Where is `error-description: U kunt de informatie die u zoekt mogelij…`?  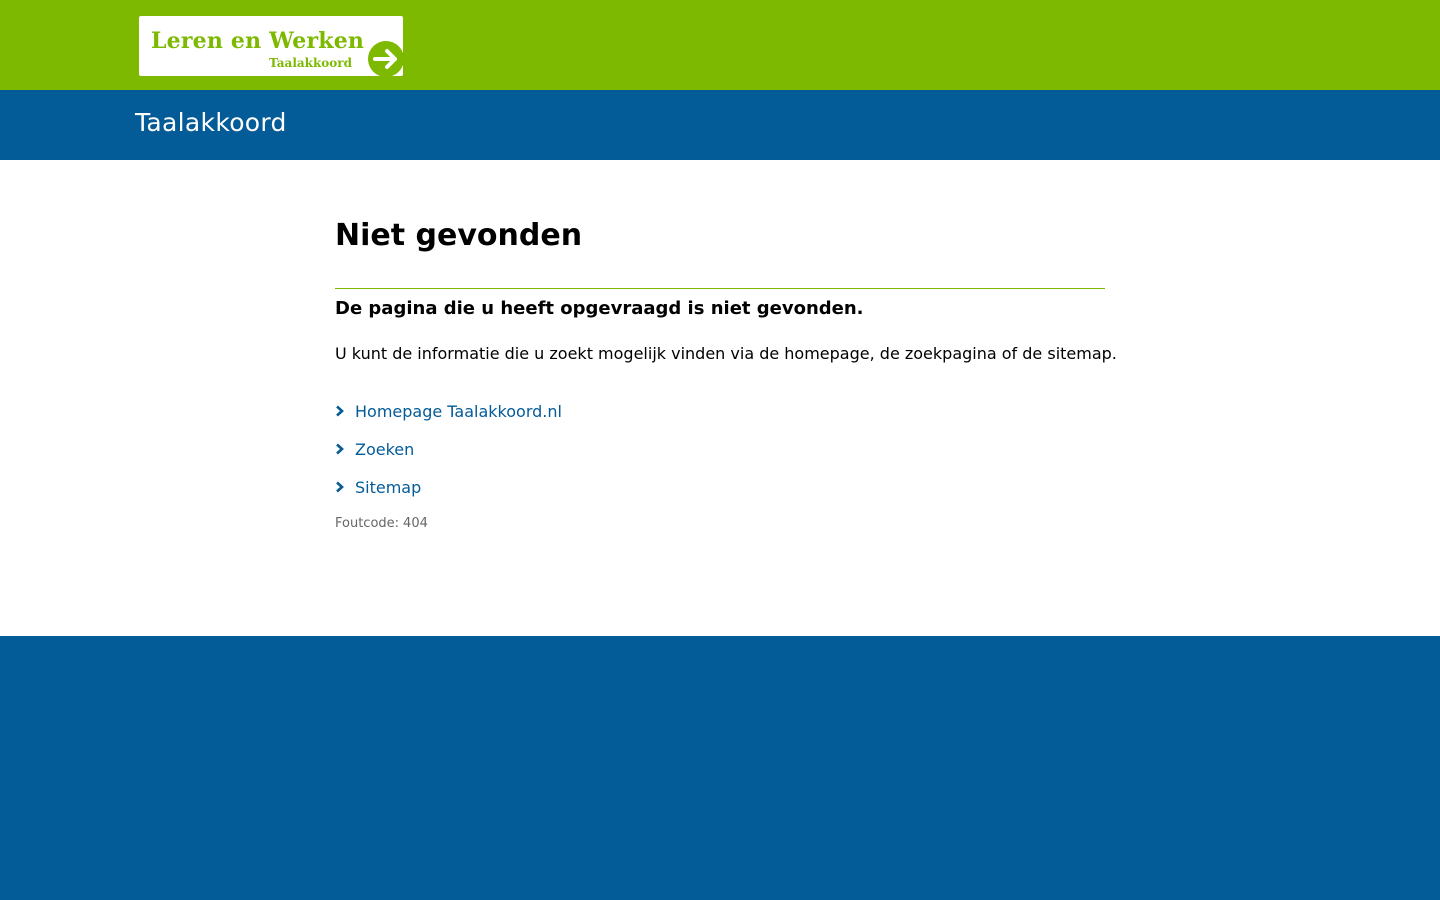 error-description: U kunt de informatie die u zoekt mogelij… is located at coordinates (726, 353).